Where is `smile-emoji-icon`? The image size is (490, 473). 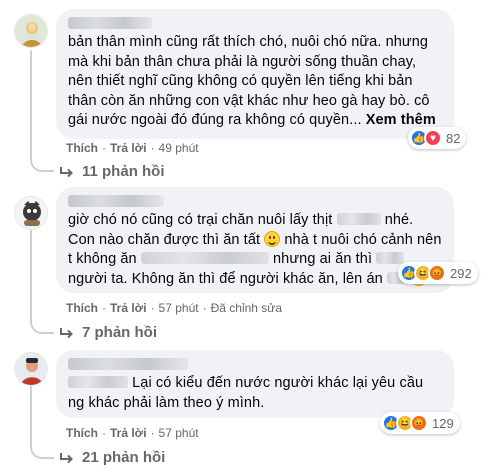
smile-emoji-icon is located at coordinates (272, 238).